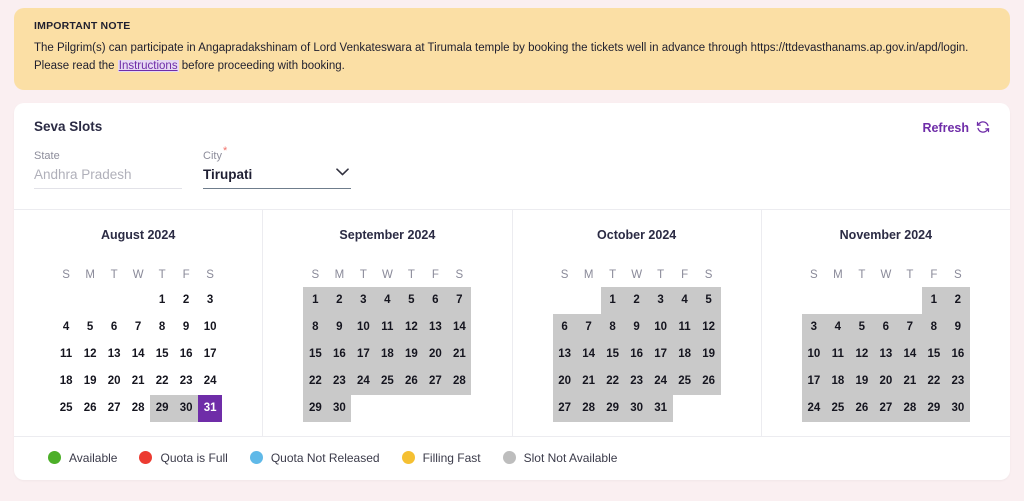 Image resolution: width=1024 pixels, height=501 pixels. What do you see at coordinates (886, 408) in the screenshot?
I see `calendar-week-row: 24 25 26 27 28 29 30` at bounding box center [886, 408].